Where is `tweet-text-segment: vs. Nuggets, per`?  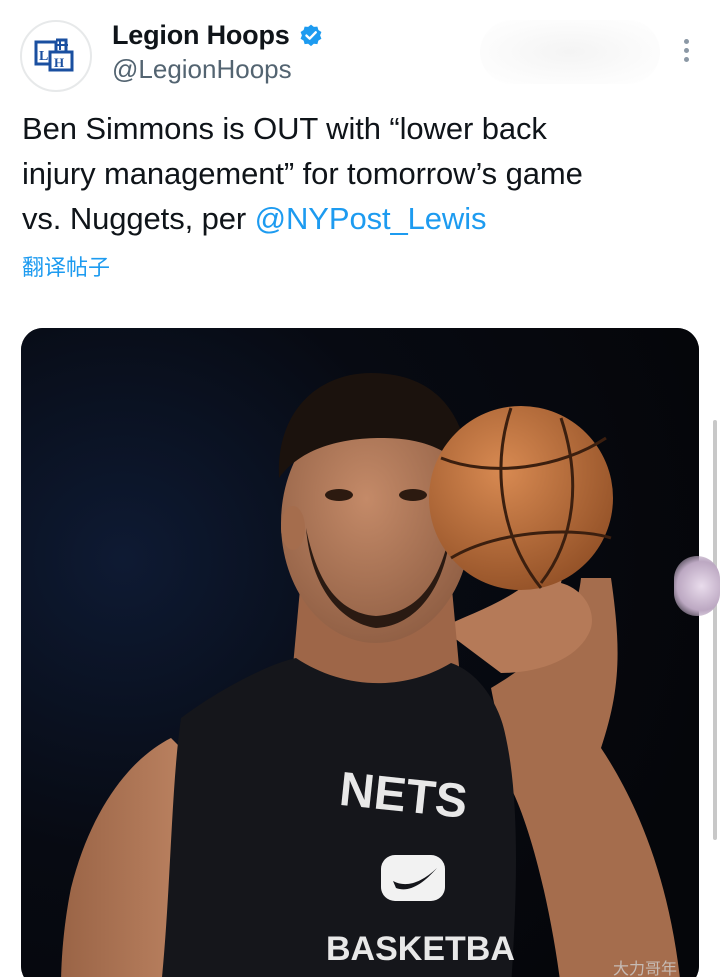 tweet-text-segment: vs. Nuggets, per is located at coordinates (138, 218).